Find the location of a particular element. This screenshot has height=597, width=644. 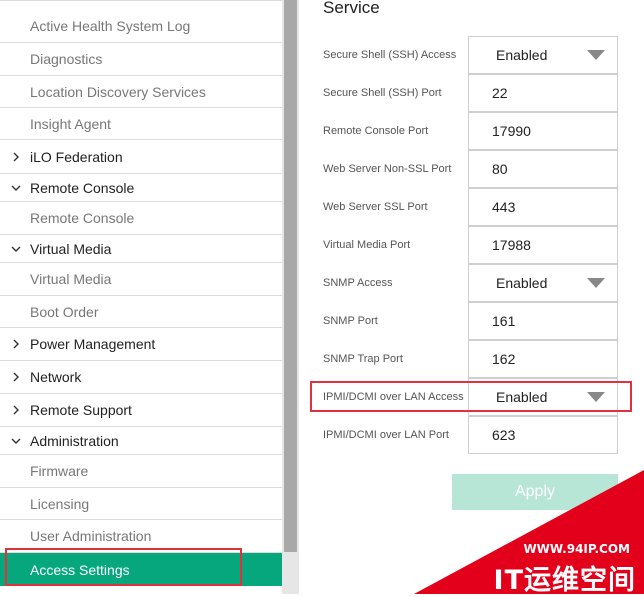

sidebar-item-virtual-media-8: Virtual Media is located at coordinates (141, 279).